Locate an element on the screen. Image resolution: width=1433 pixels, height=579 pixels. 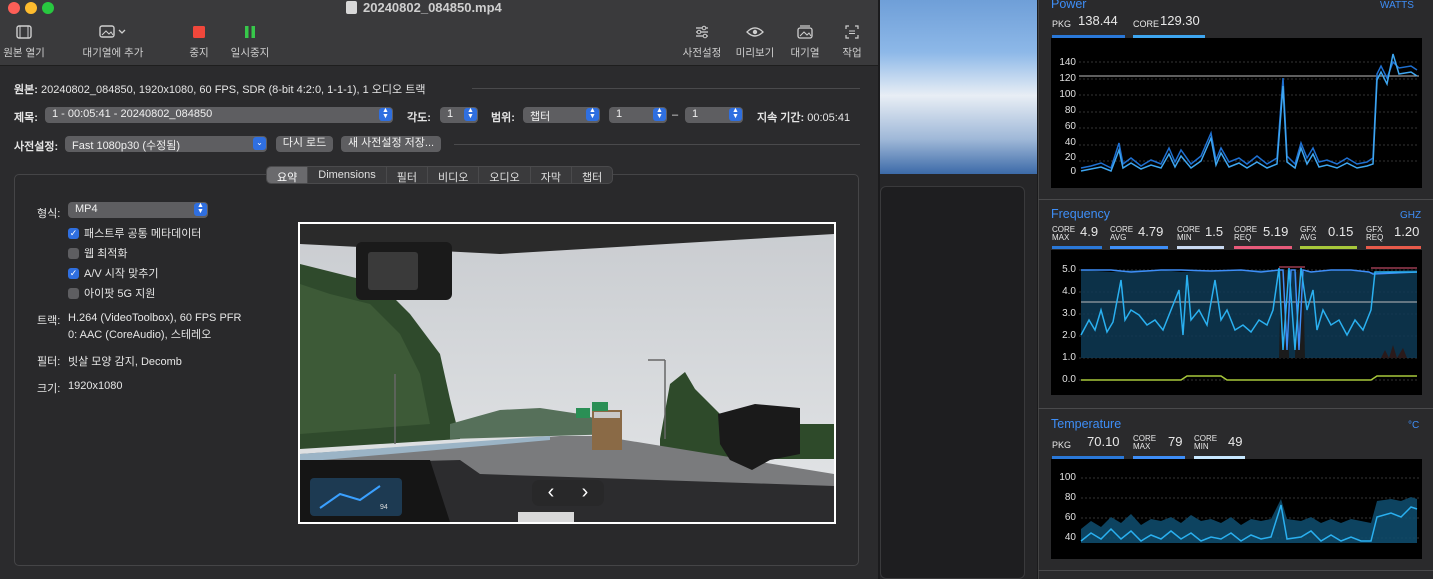
unchecked-box-icon is located at coordinates (73, 293).